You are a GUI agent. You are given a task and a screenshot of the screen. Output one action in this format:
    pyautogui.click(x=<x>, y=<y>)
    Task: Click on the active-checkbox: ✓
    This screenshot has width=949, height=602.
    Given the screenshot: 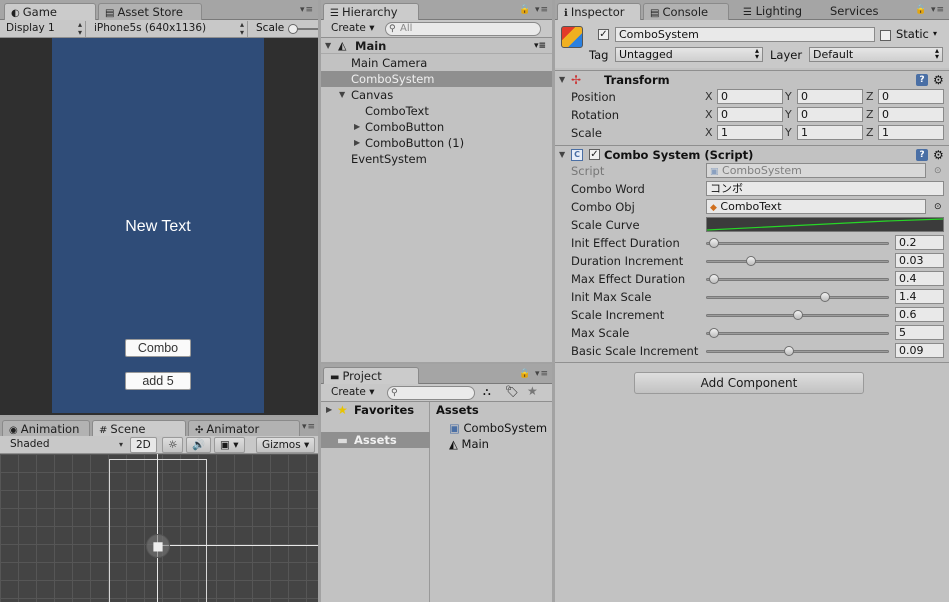 What is the action you would take?
    pyautogui.click(x=603, y=34)
    